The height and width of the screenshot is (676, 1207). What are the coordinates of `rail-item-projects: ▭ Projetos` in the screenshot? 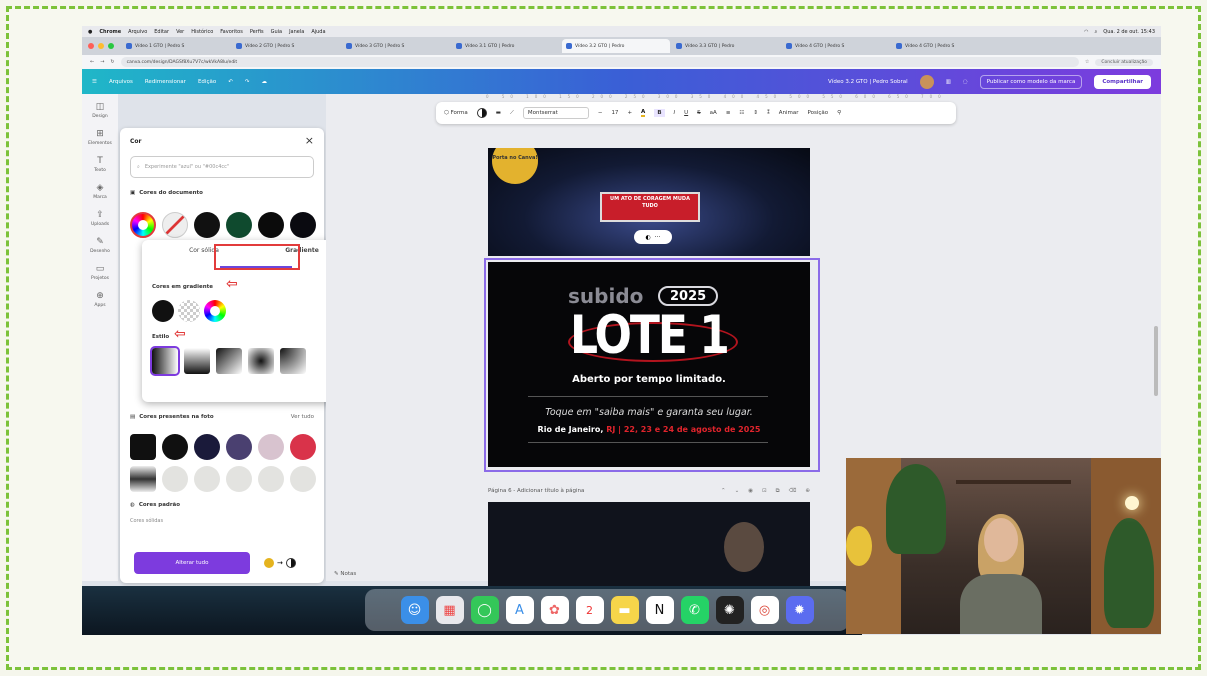 It's located at (100, 272).